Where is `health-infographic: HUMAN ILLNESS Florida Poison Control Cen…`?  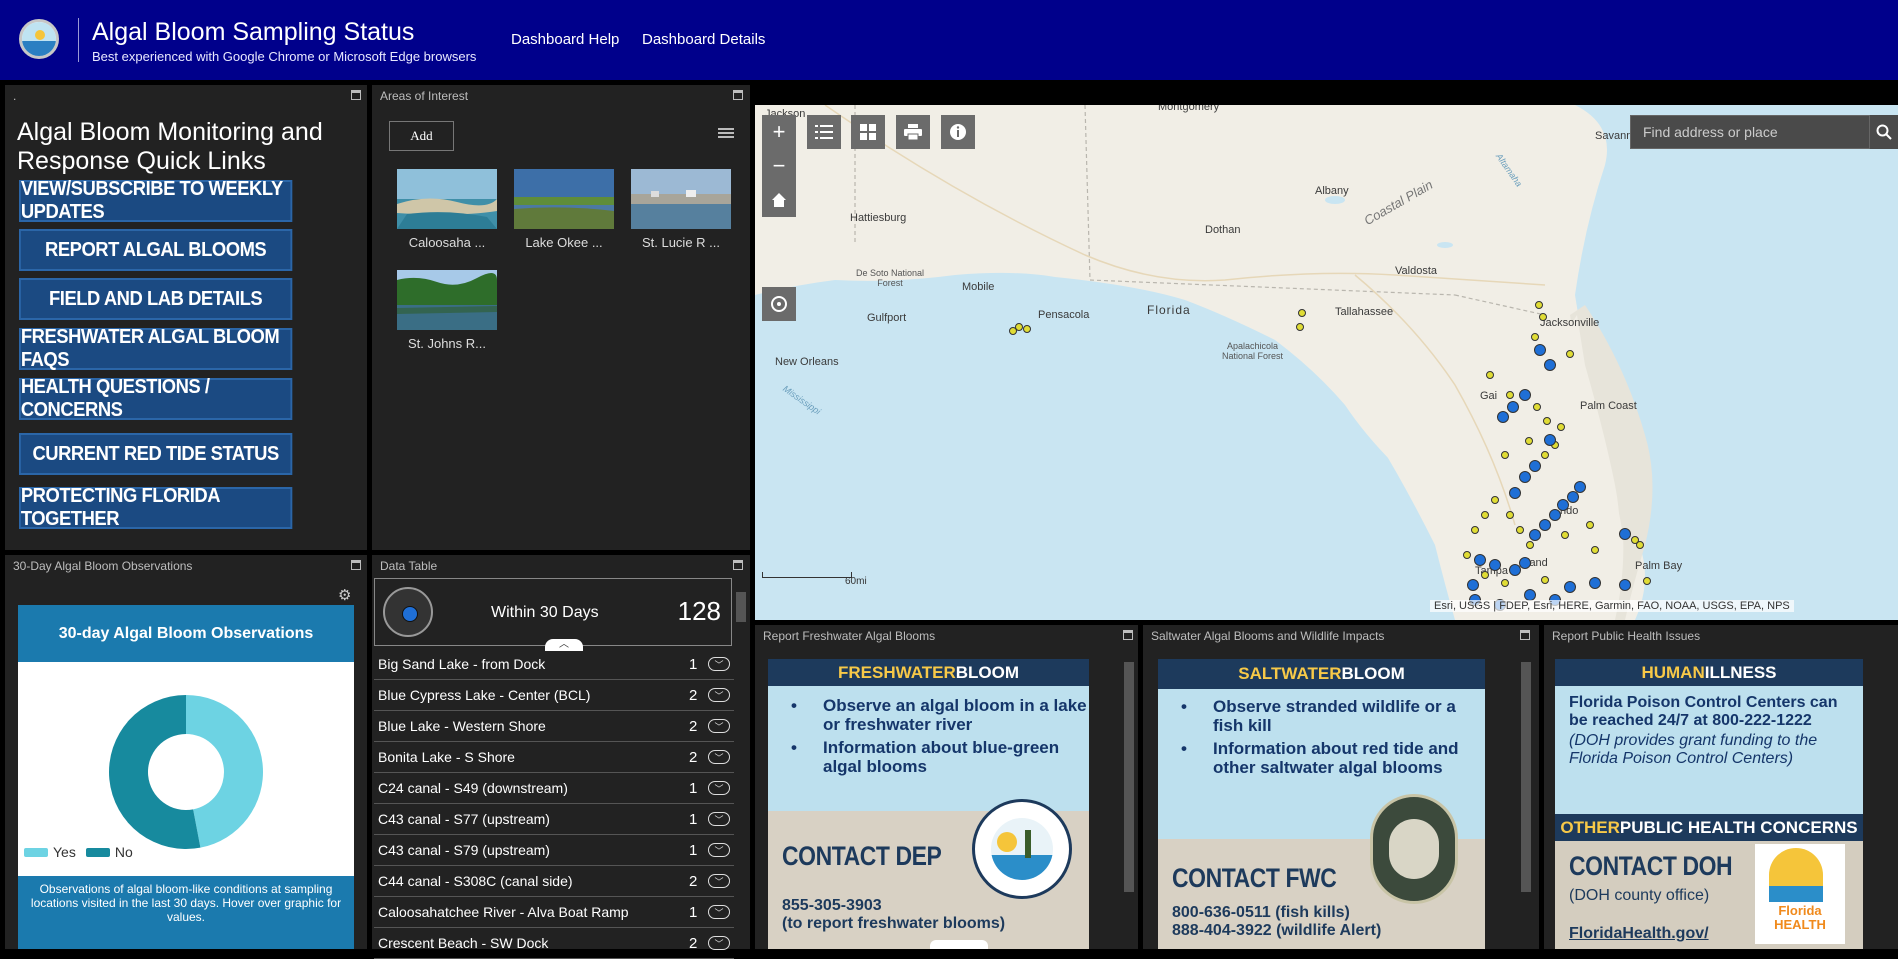 health-infographic: HUMAN ILLNESS Florida Poison Control Cen… is located at coordinates (1709, 804).